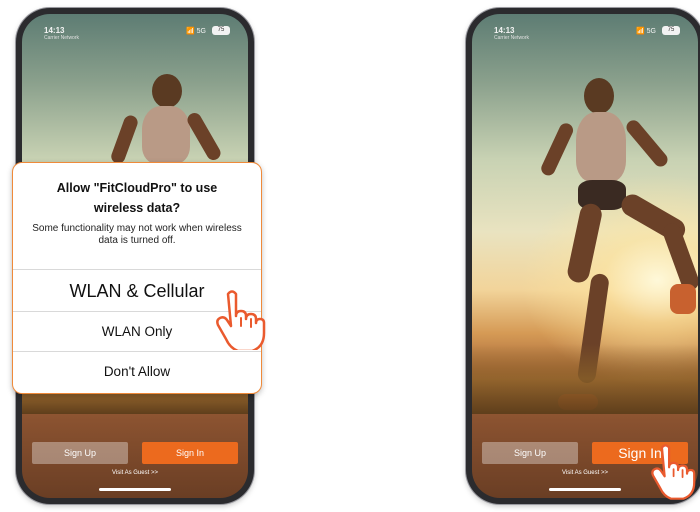  I want to click on dialog-title-line2: wireless data?, so click(137, 208).